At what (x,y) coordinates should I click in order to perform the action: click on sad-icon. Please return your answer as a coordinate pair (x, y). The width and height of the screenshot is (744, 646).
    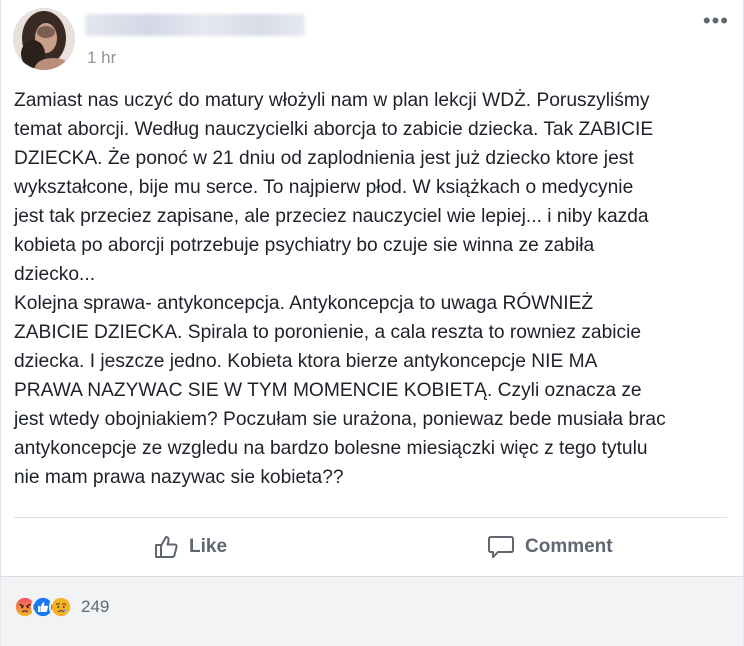
    Looking at the image, I should click on (61, 607).